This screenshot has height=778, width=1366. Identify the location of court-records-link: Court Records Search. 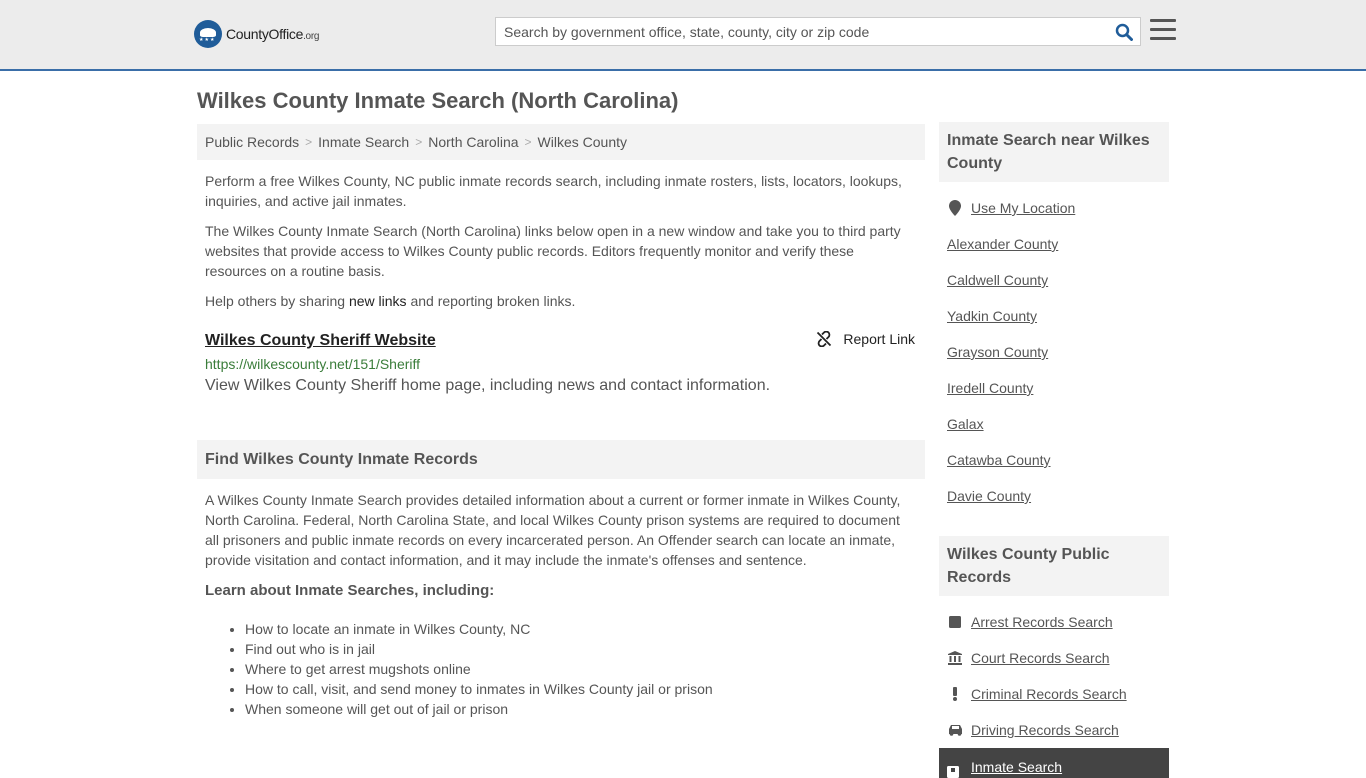
(1040, 658).